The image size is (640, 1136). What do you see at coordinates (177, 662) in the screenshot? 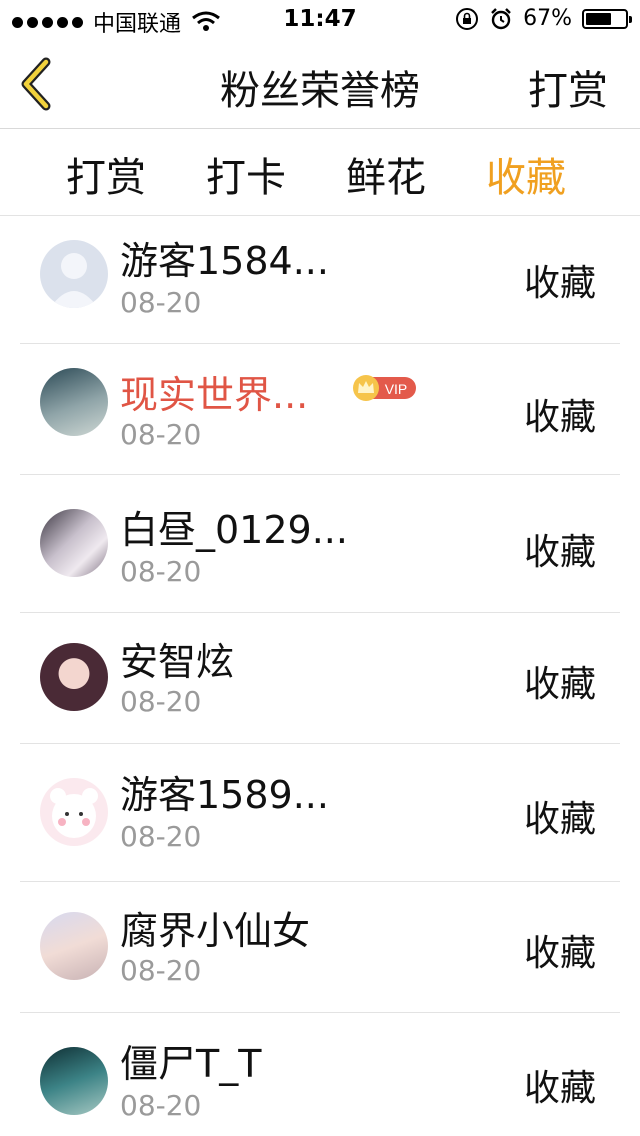
I see `user-name: 安智炫` at bounding box center [177, 662].